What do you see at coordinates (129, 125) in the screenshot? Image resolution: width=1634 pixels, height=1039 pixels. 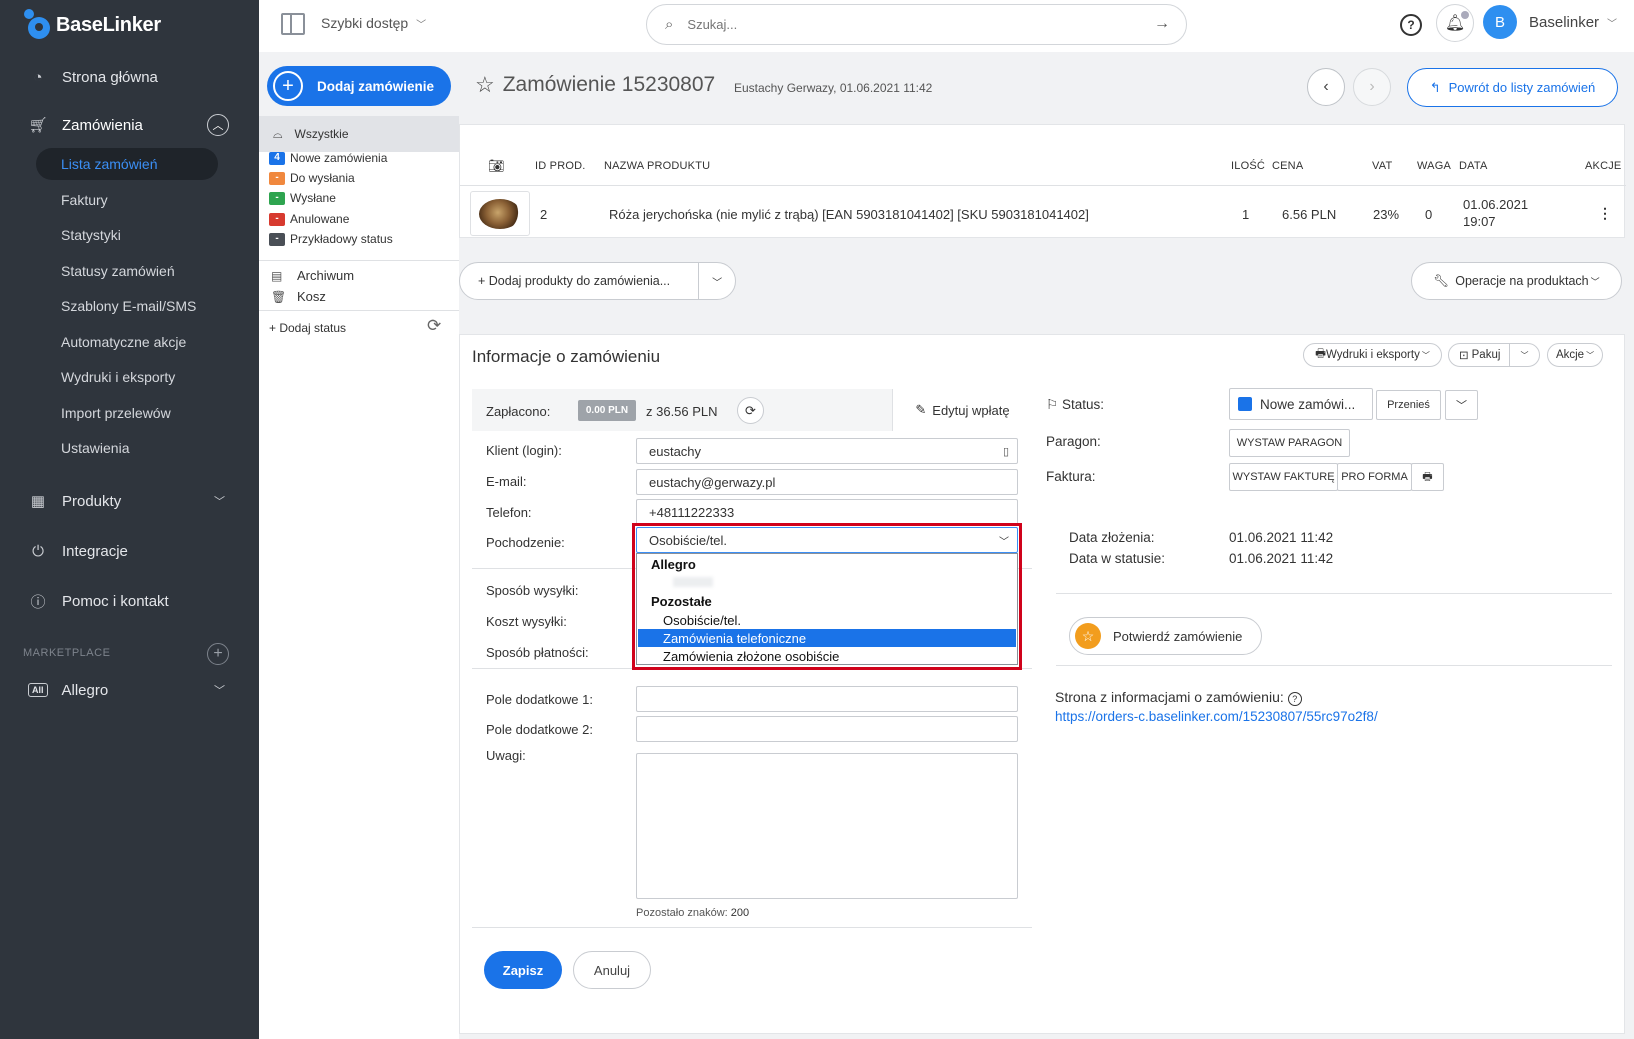 I see `sidebar-item-orders: 🛒︎ Zamówienia ︿` at bounding box center [129, 125].